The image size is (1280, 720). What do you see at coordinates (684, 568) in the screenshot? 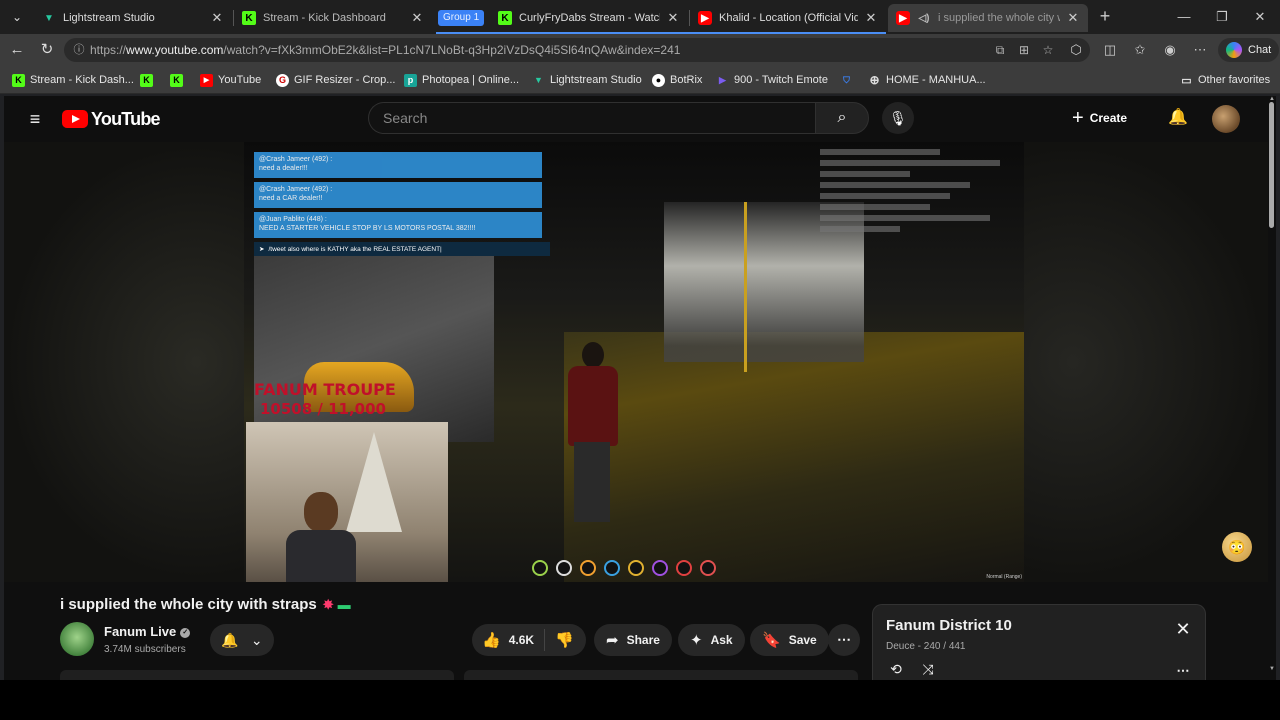
I see `voice-icon` at bounding box center [684, 568].